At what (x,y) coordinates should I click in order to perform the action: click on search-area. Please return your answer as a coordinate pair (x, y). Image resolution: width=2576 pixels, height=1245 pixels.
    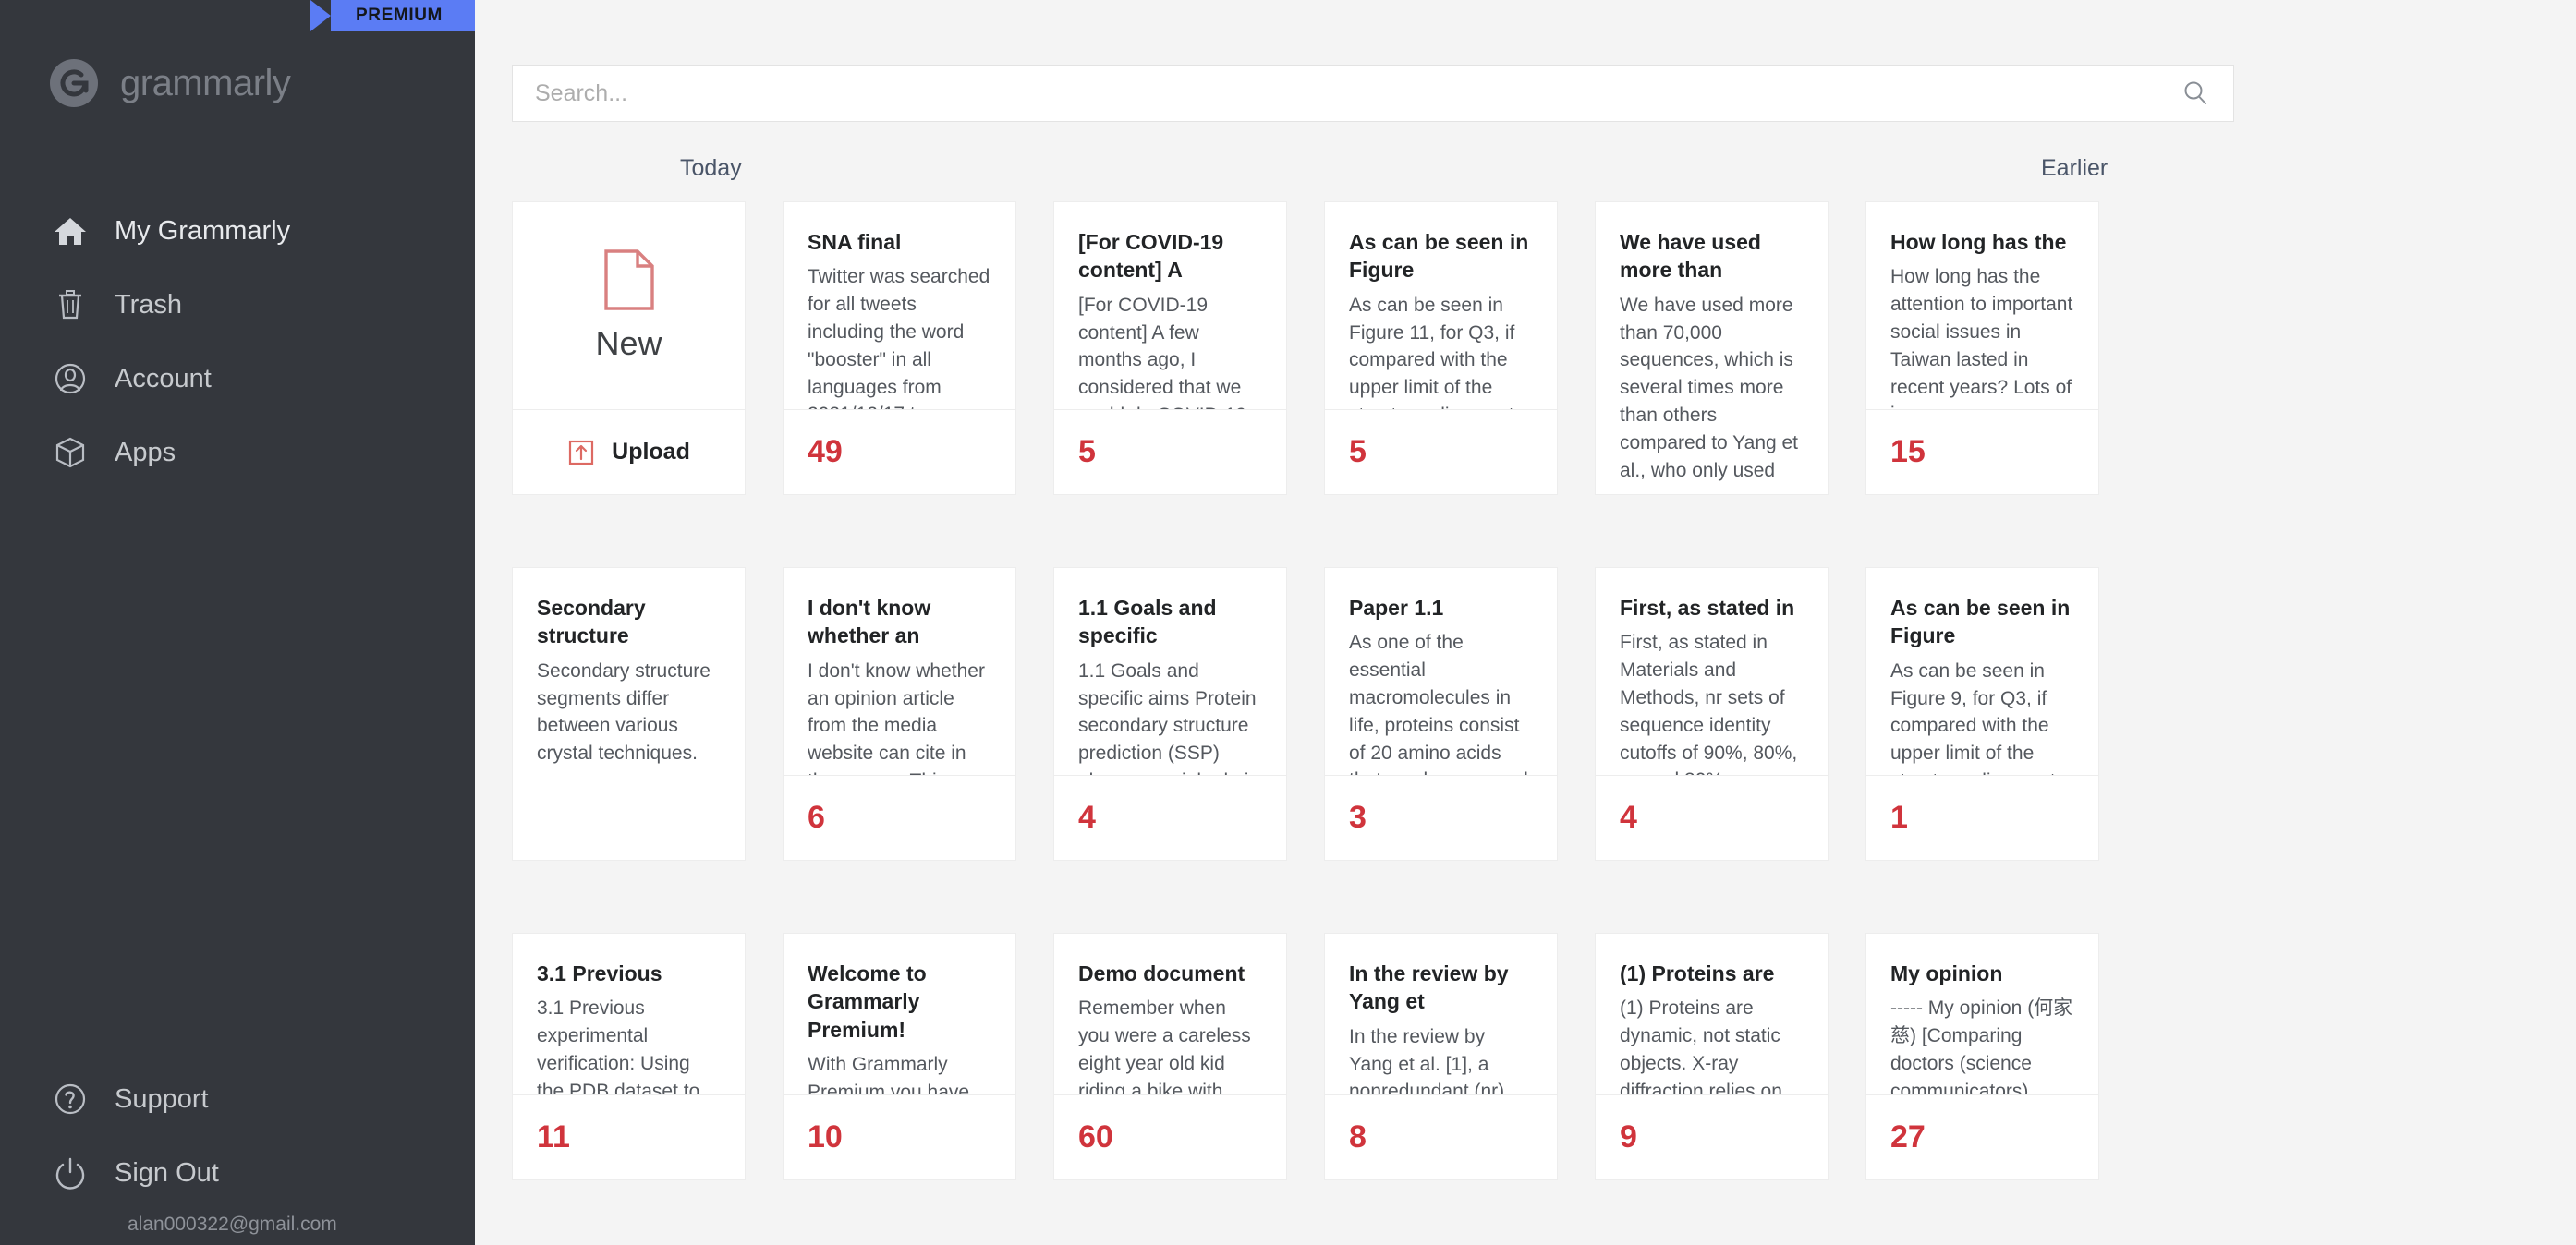
    Looking at the image, I should click on (1525, 61).